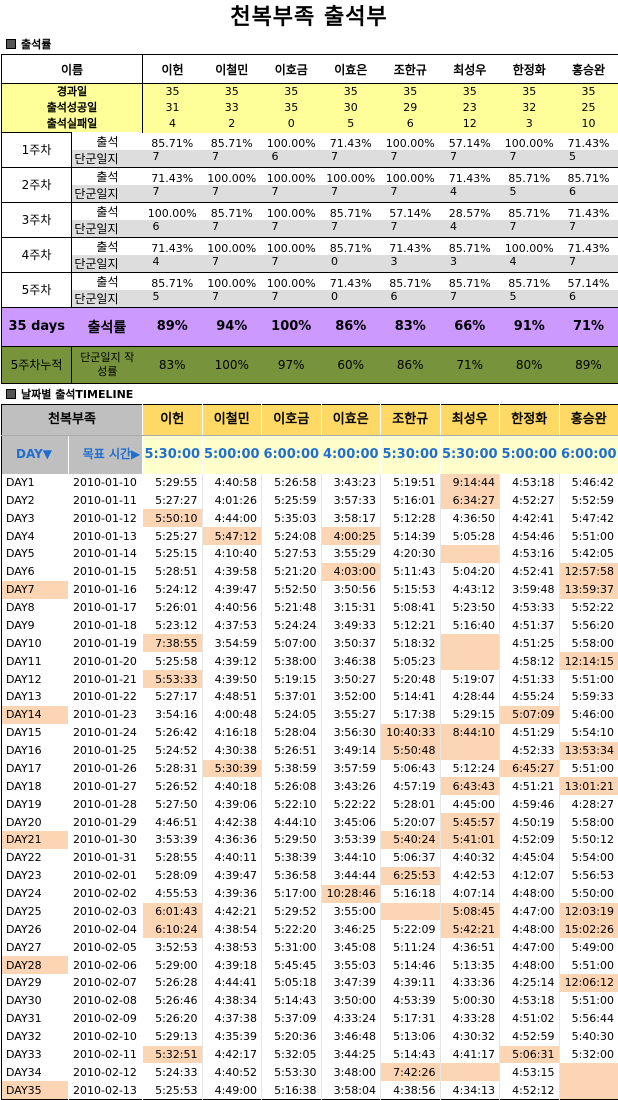 The width and height of the screenshot is (618, 1100). What do you see at coordinates (351, 983) in the screenshot?
I see `time-cell: 3:47:39` at bounding box center [351, 983].